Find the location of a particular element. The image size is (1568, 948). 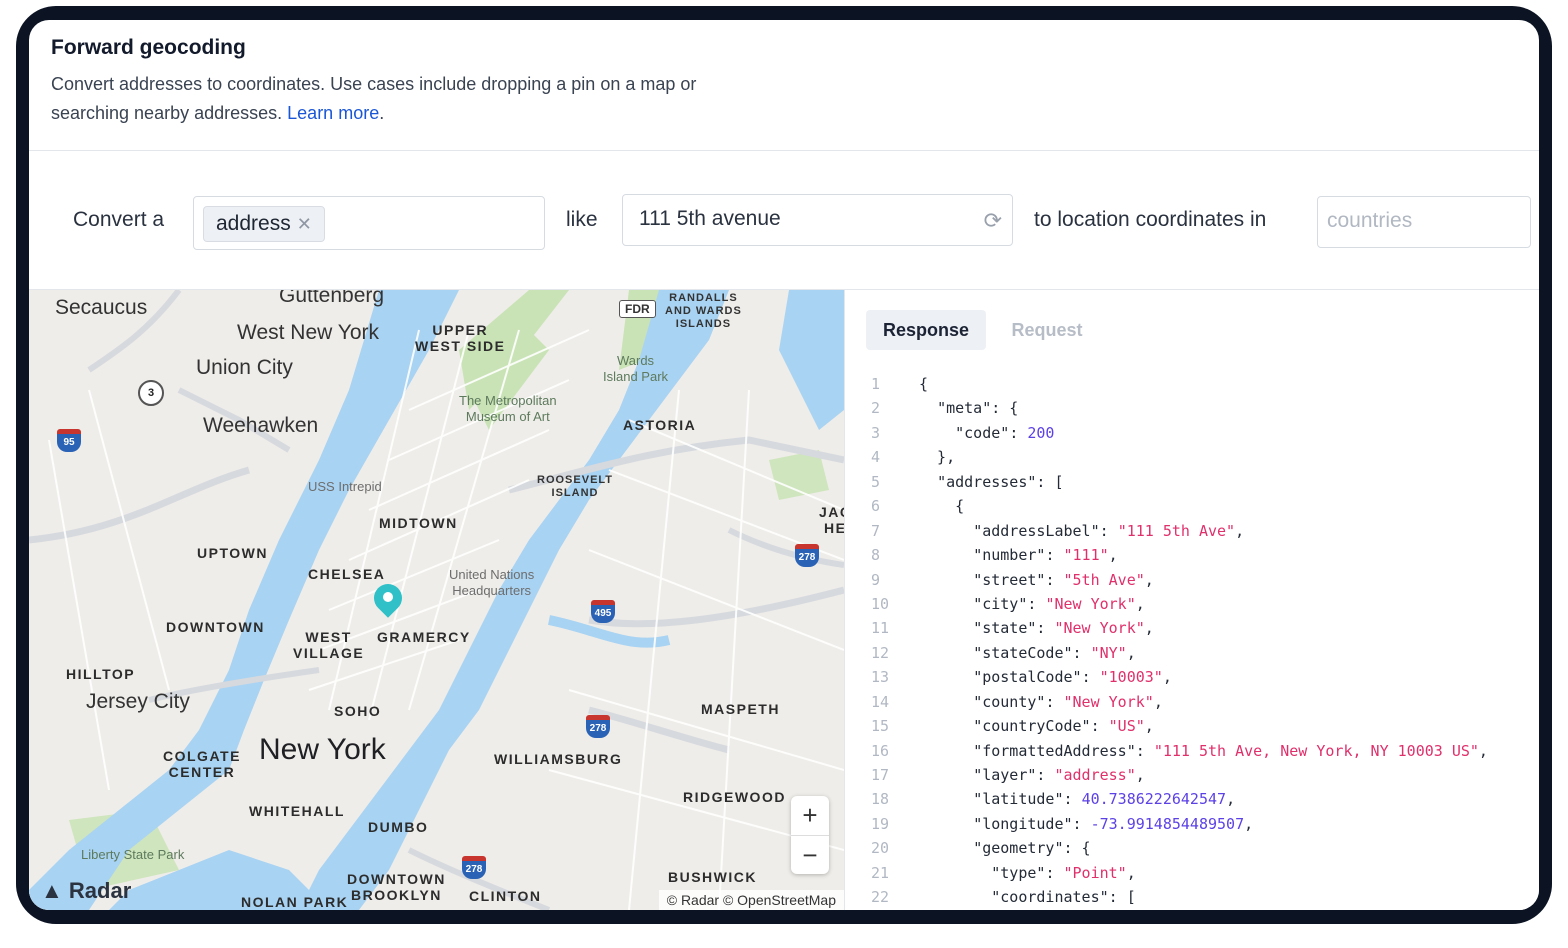

code-line: 21 "type": "Point", is located at coordinates (1179, 873).